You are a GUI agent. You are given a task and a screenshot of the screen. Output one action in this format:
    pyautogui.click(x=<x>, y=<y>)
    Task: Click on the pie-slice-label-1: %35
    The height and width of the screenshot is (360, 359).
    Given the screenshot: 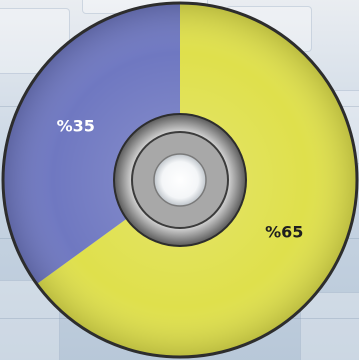 What is the action you would take?
    pyautogui.click(x=76, y=125)
    